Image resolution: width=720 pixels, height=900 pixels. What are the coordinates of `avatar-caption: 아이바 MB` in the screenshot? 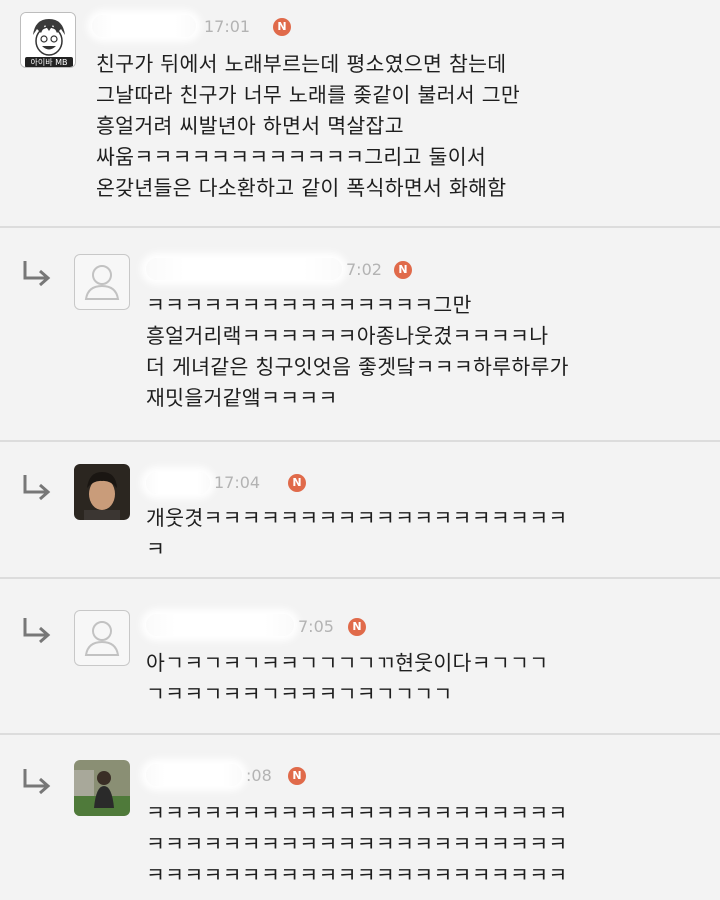 It's located at (49, 62).